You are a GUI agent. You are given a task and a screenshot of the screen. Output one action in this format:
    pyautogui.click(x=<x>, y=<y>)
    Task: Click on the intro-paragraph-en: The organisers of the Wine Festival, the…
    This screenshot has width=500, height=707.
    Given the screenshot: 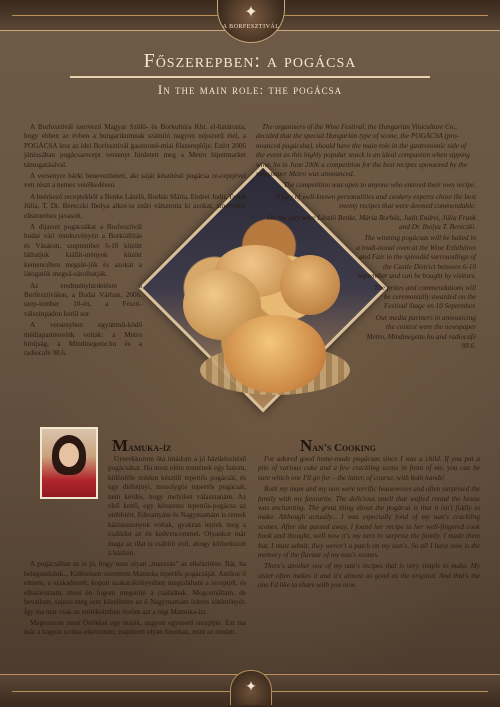 What is the action you would take?
    pyautogui.click(x=363, y=151)
    